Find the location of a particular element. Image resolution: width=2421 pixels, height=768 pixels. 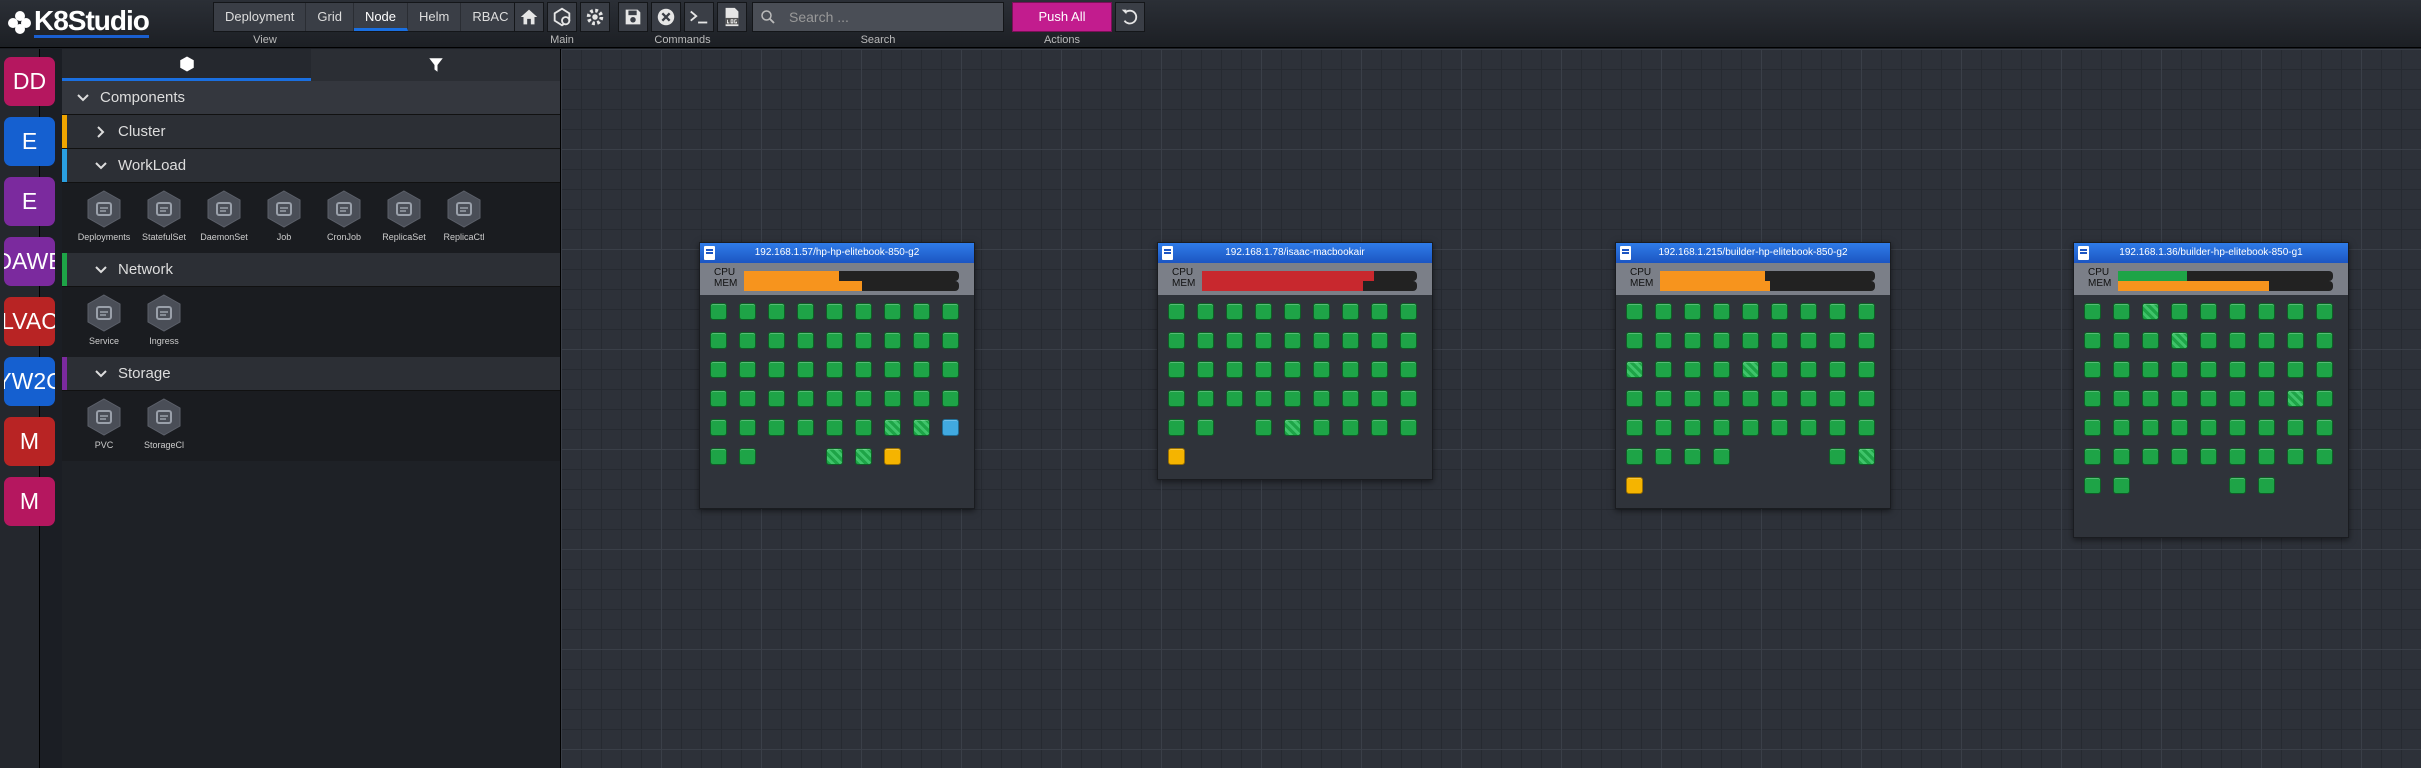

node-header: 192.168.1.36/builder-hp-elitebook-850-g1 is located at coordinates (2211, 253).